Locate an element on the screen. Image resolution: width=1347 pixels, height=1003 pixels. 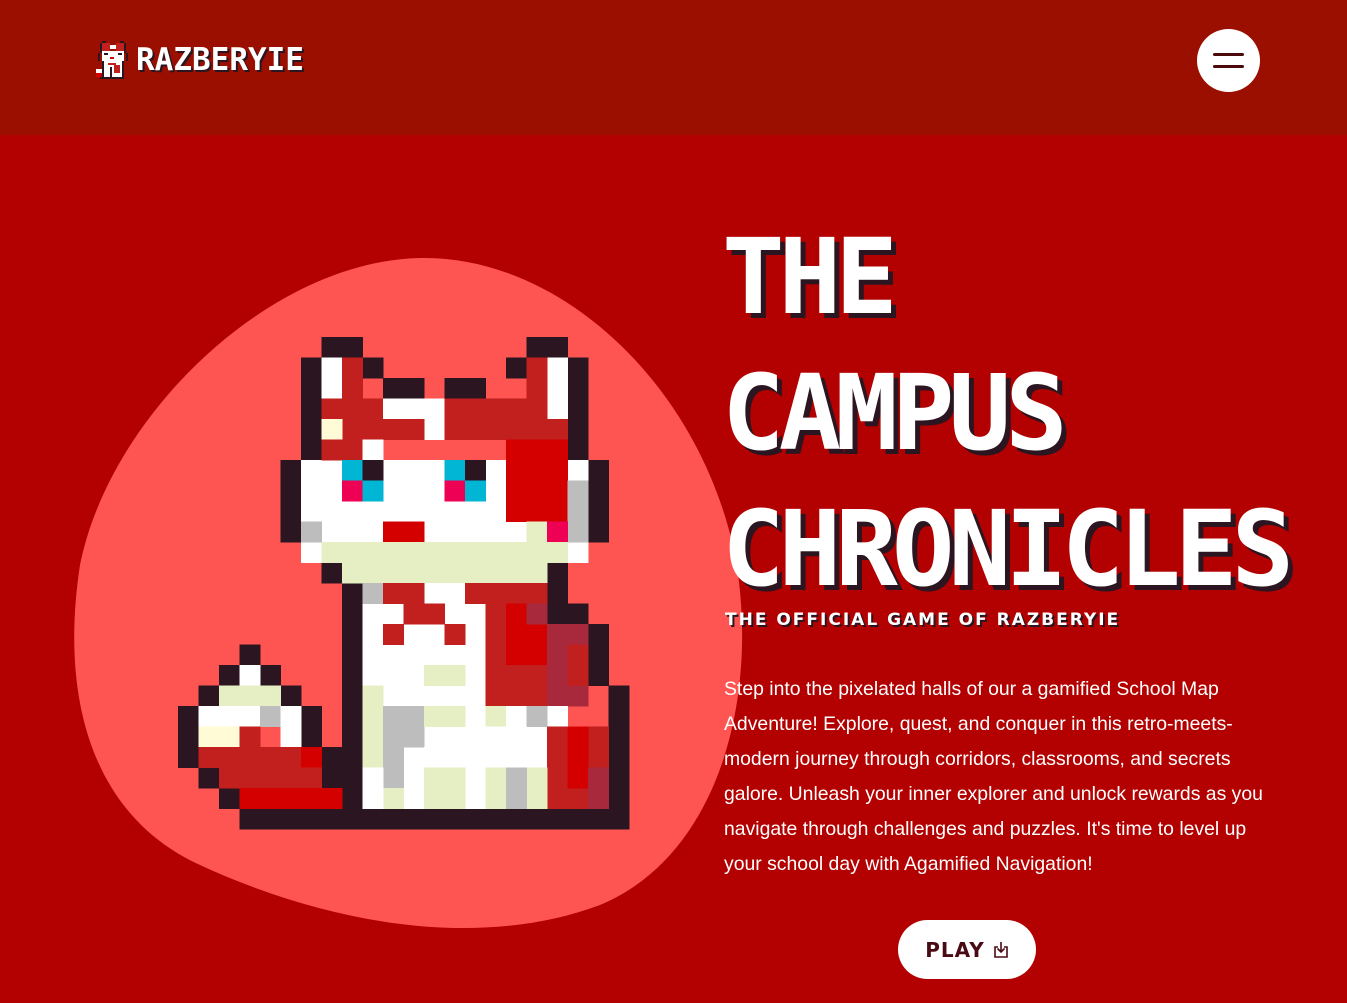
title-line-1: THE is located at coordinates (810, 277).